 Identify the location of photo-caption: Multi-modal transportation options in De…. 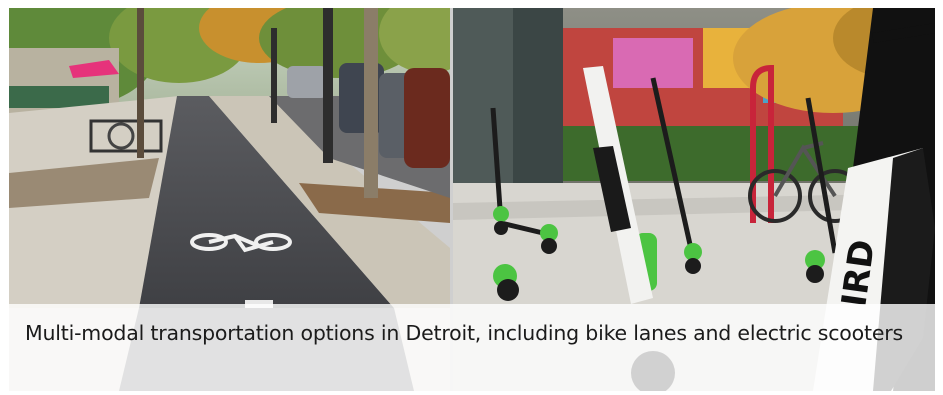
(464, 333).